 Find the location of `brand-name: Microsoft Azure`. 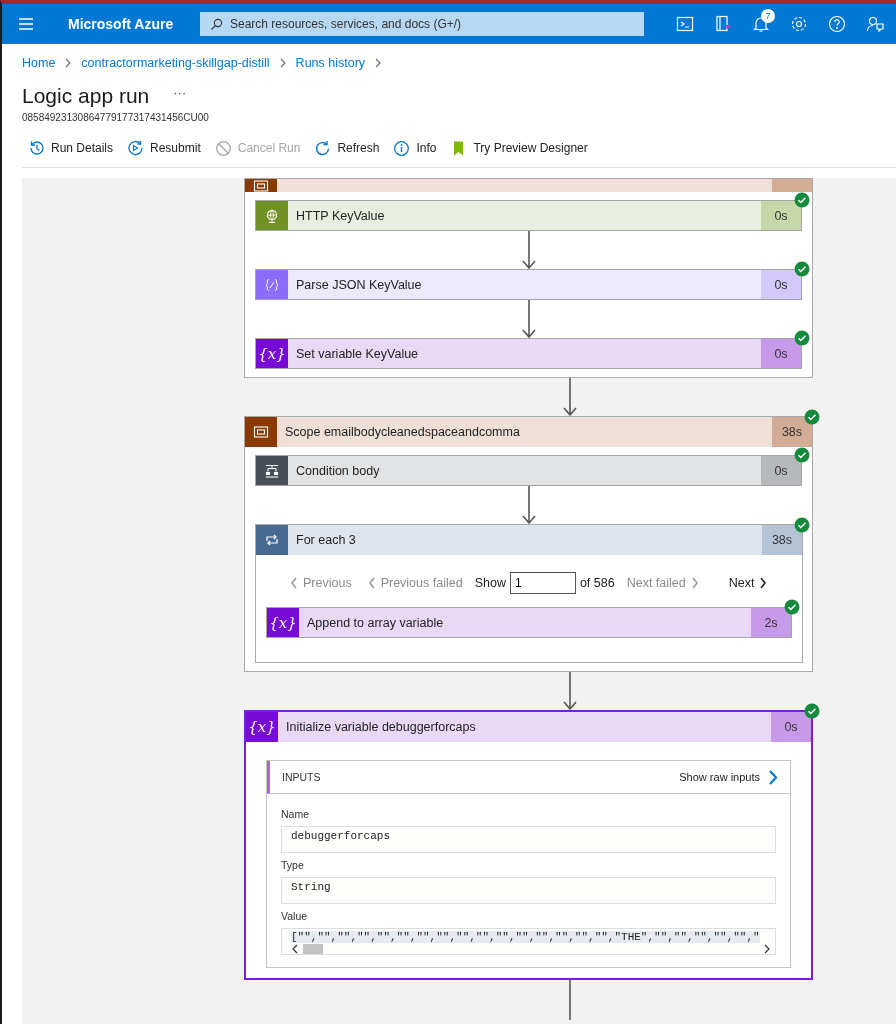

brand-name: Microsoft Azure is located at coordinates (134, 24).